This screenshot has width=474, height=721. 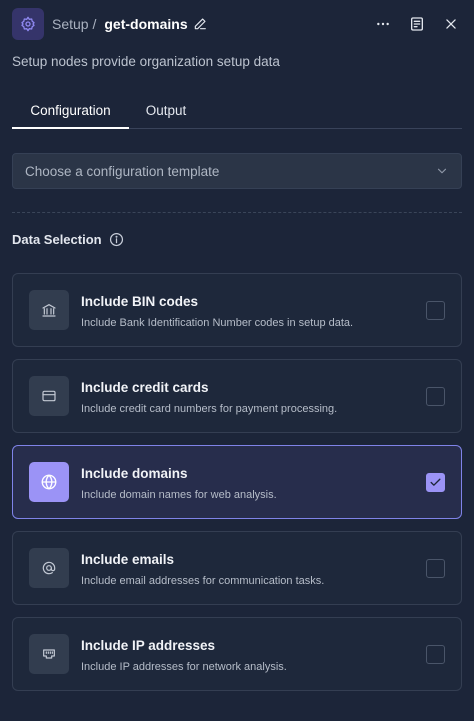 I want to click on tab-output: Output, so click(x=166, y=112).